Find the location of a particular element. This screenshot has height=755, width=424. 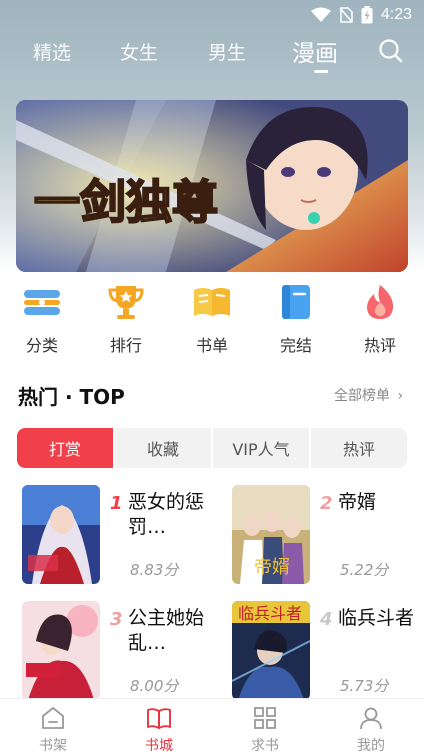

top-nav: 精选 女生 男生 漫画 is located at coordinates (212, 55).